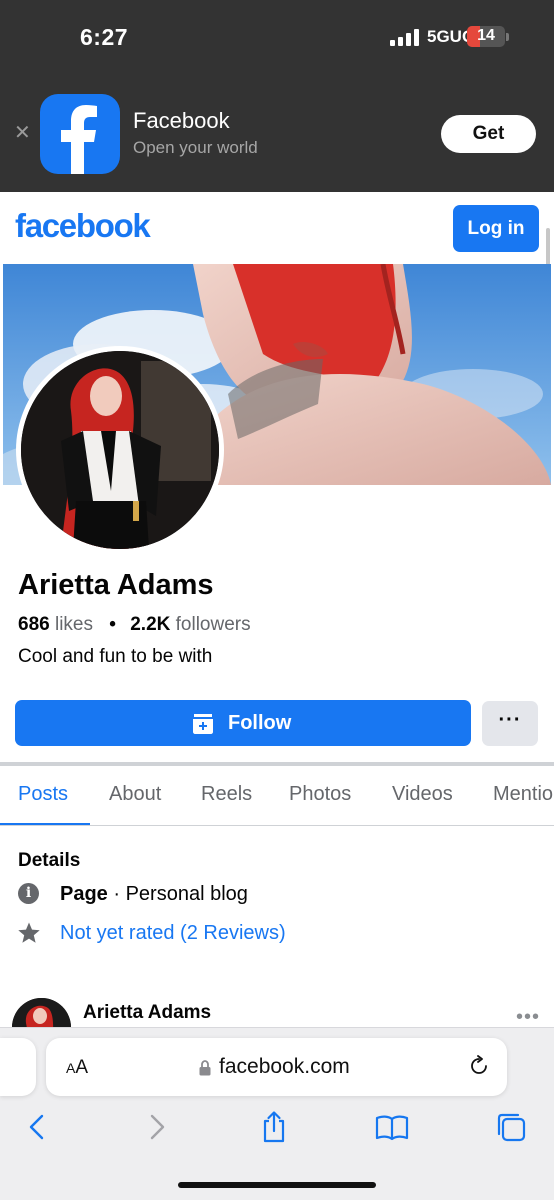 The width and height of the screenshot is (554, 1200). Describe the element at coordinates (507, 37) in the screenshot. I see `battery-nub` at that location.